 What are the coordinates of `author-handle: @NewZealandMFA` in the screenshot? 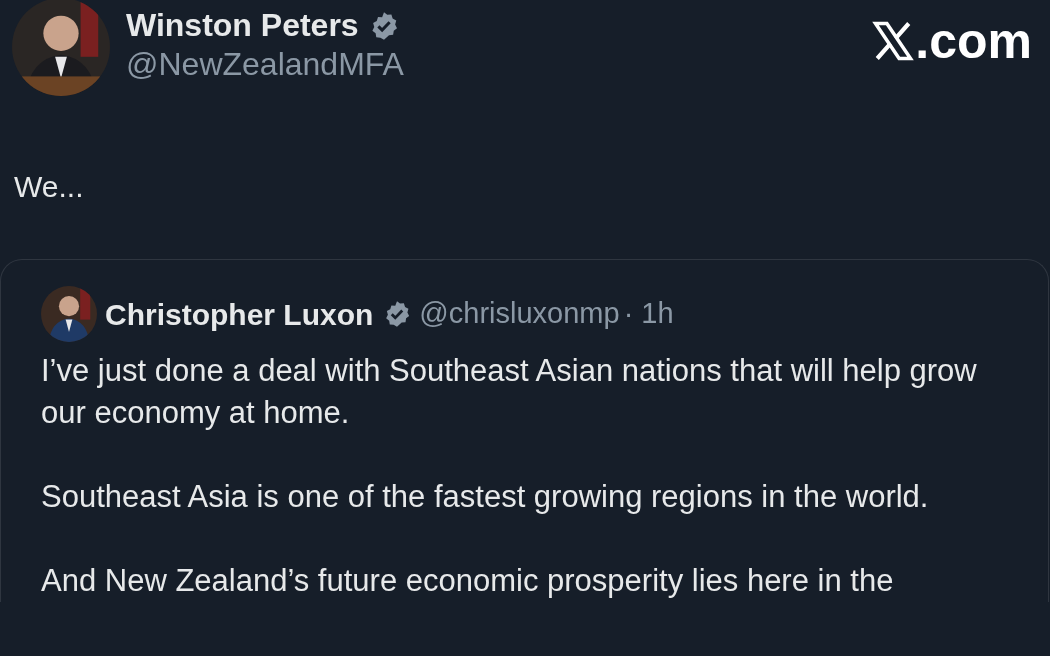 It's located at (265, 65).